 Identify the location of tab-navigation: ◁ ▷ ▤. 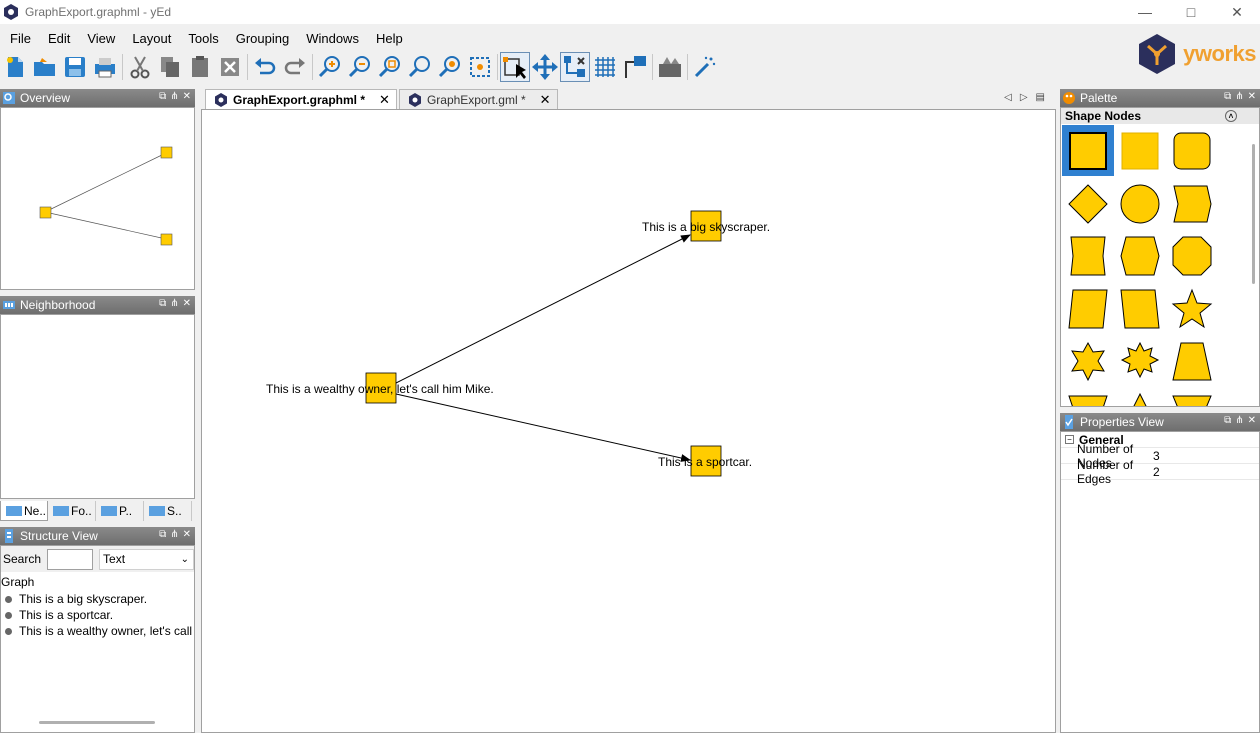
(1024, 97).